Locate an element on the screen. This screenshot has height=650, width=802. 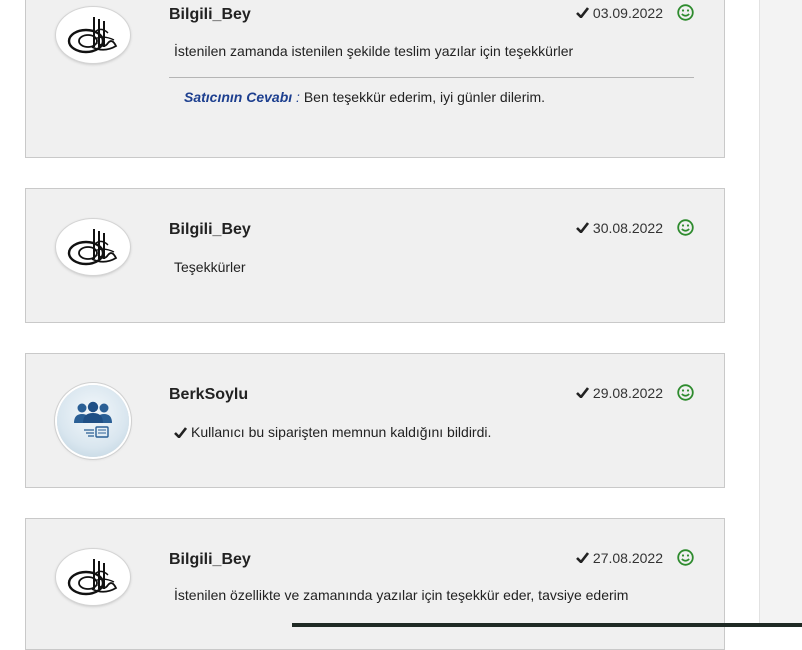
review-meta: 30.08.2022 is located at coordinates (635, 227).